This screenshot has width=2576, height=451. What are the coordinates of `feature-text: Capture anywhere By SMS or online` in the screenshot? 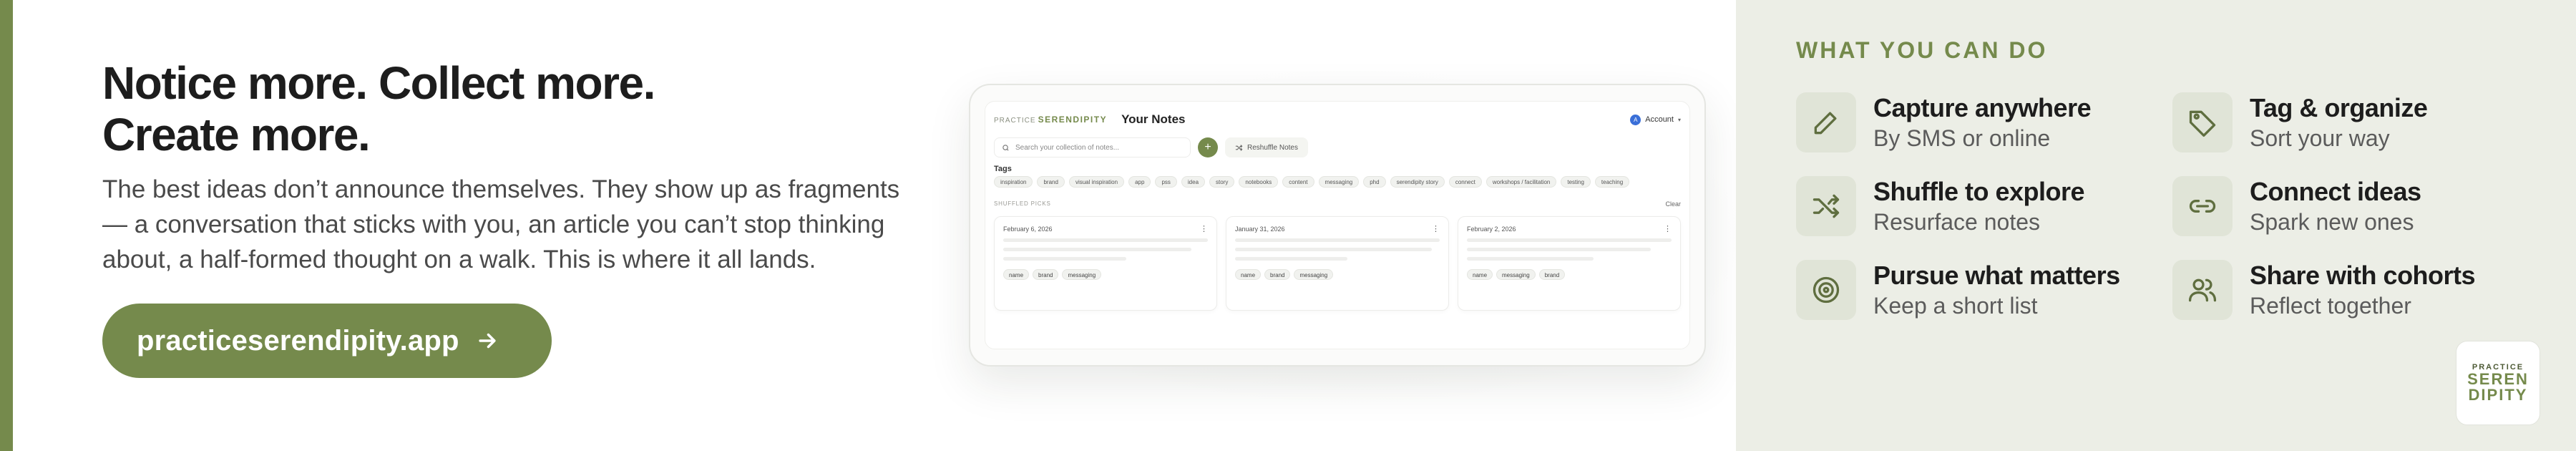 It's located at (1982, 122).